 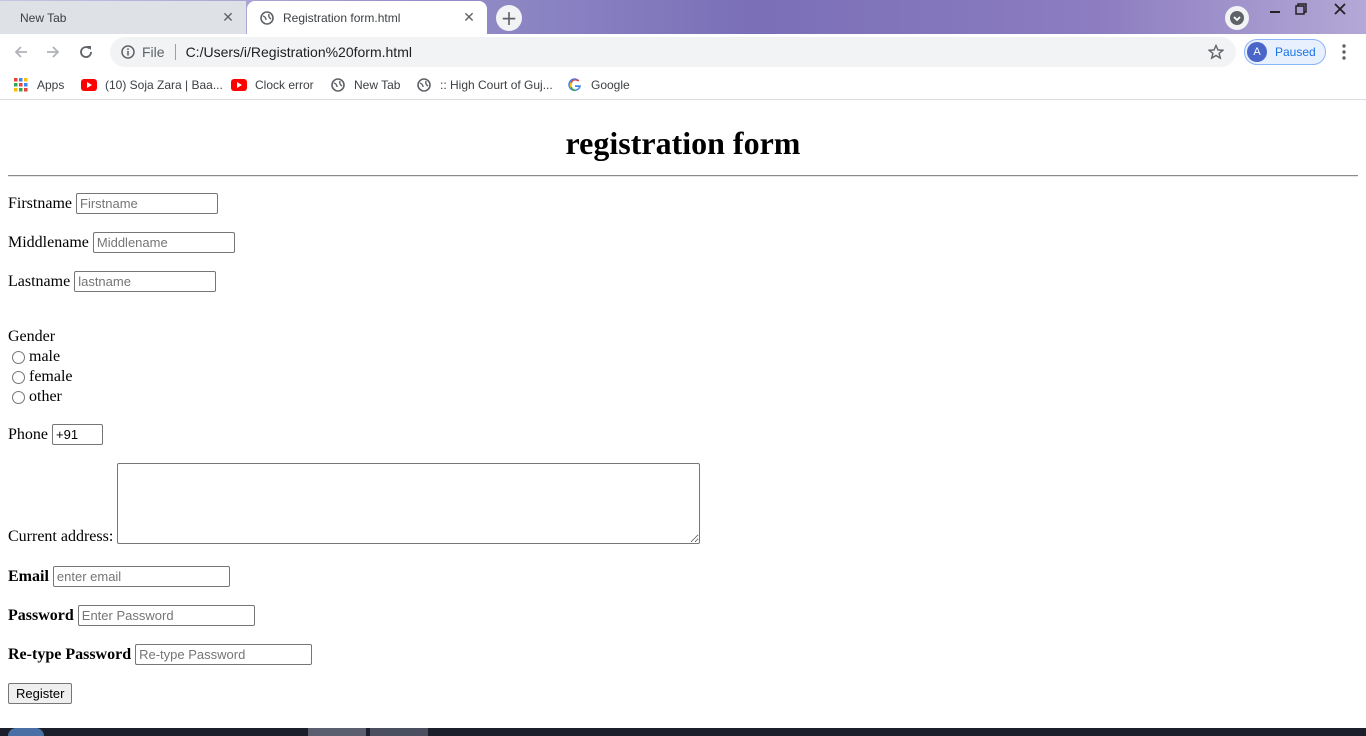 What do you see at coordinates (41, 615) in the screenshot?
I see `password-label: Password` at bounding box center [41, 615].